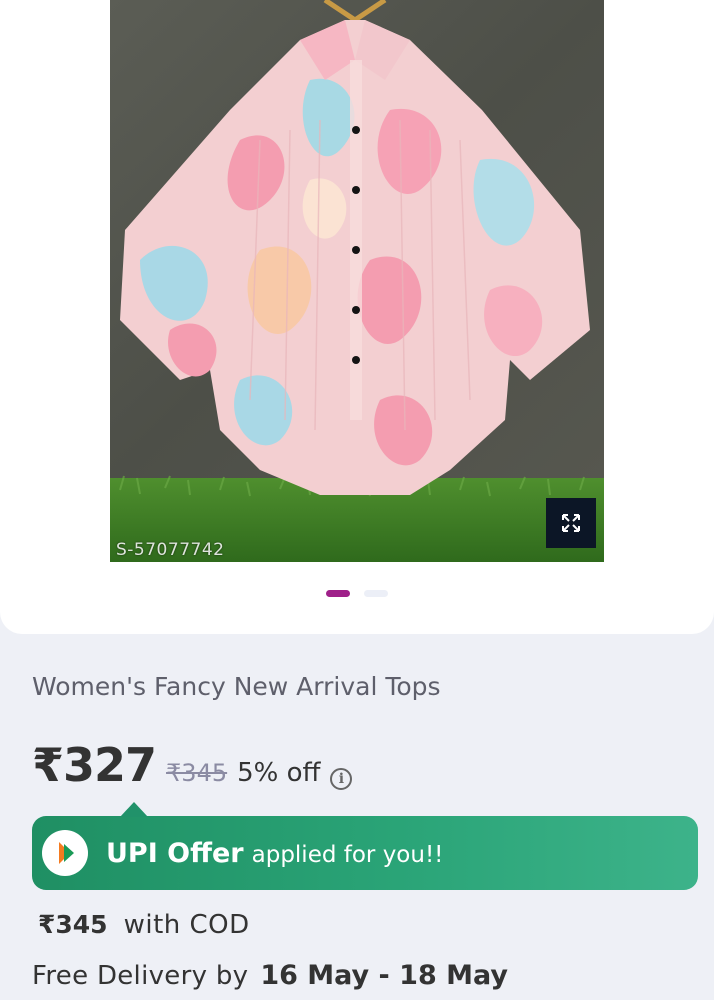  I want to click on upi-offer-subtitle: applied for you!!, so click(347, 854).